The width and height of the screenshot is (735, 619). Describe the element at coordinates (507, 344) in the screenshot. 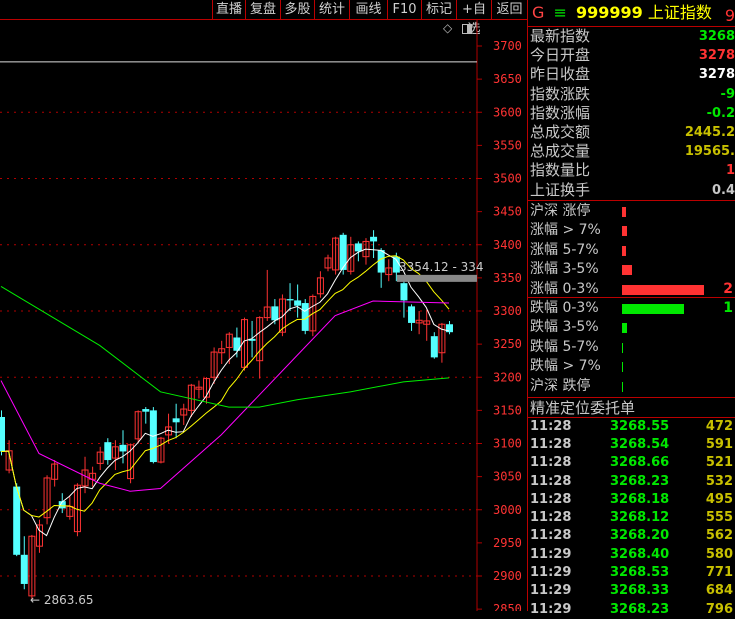

I see `price-tick-label: 3250` at that location.